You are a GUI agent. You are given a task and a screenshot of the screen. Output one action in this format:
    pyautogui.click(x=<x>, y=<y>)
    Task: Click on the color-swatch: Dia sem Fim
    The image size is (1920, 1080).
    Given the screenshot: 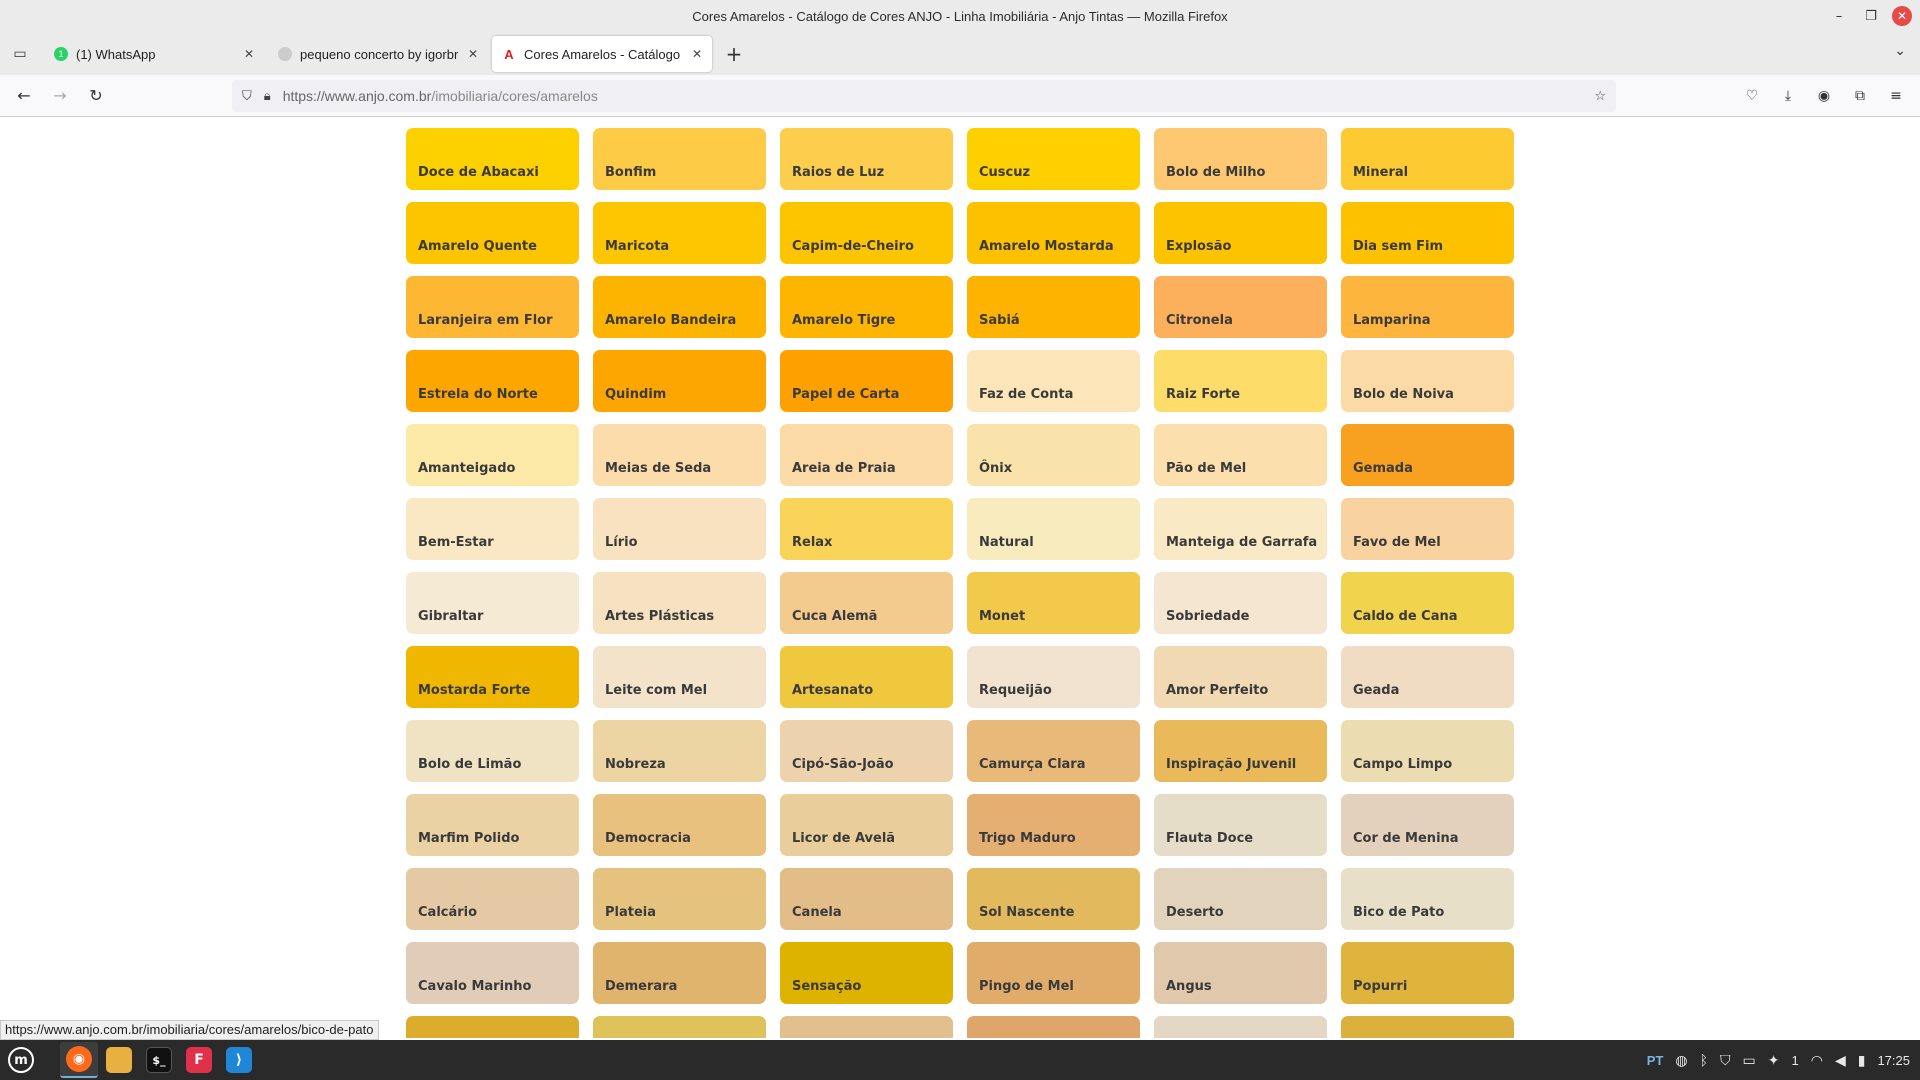 What is the action you would take?
    pyautogui.click(x=1427, y=233)
    